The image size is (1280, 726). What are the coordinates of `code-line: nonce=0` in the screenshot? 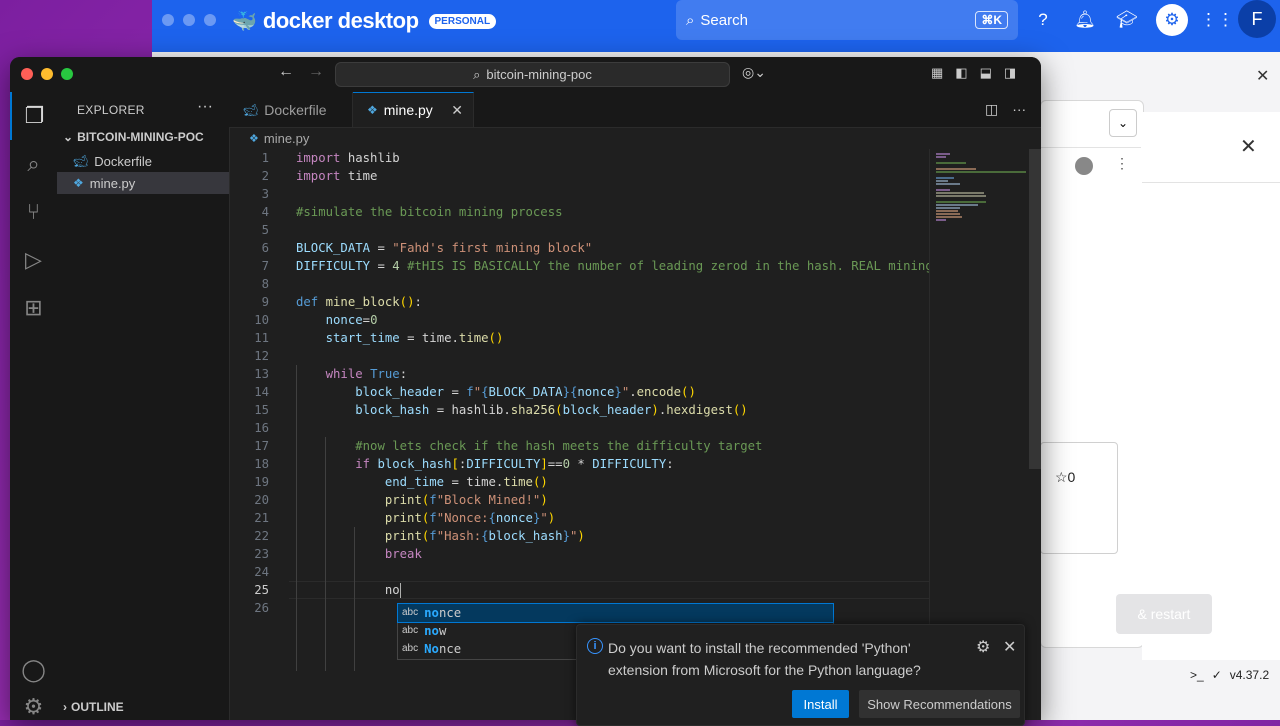 It's located at (351, 320).